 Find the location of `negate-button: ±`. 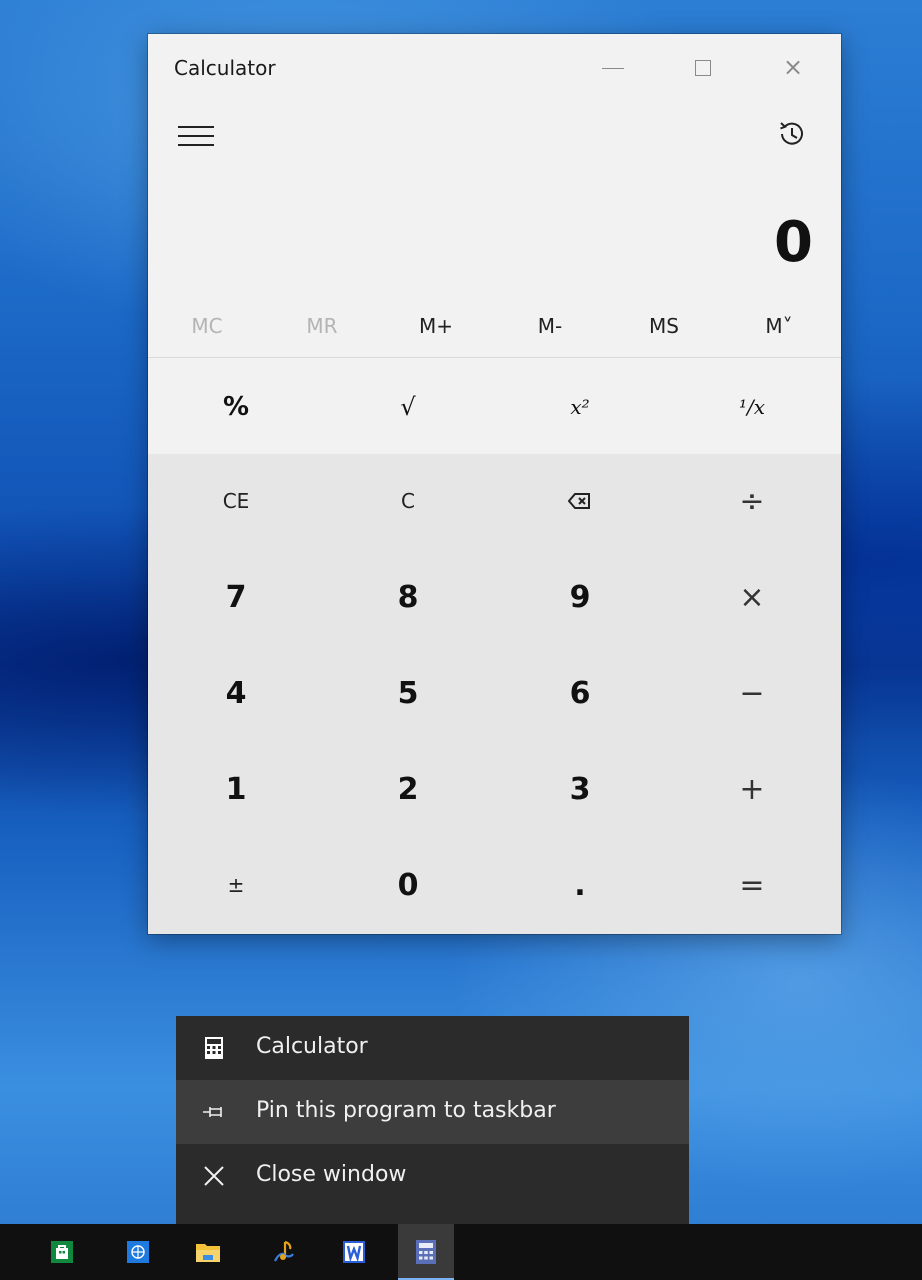

negate-button: ± is located at coordinates (236, 885).